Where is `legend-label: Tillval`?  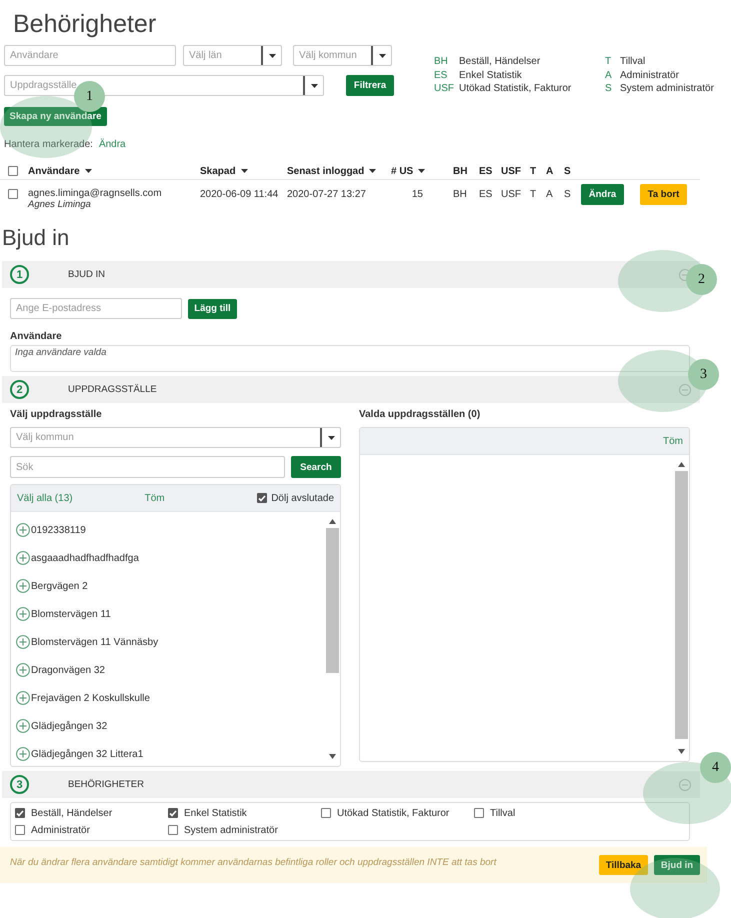
legend-label: Tillval is located at coordinates (633, 62).